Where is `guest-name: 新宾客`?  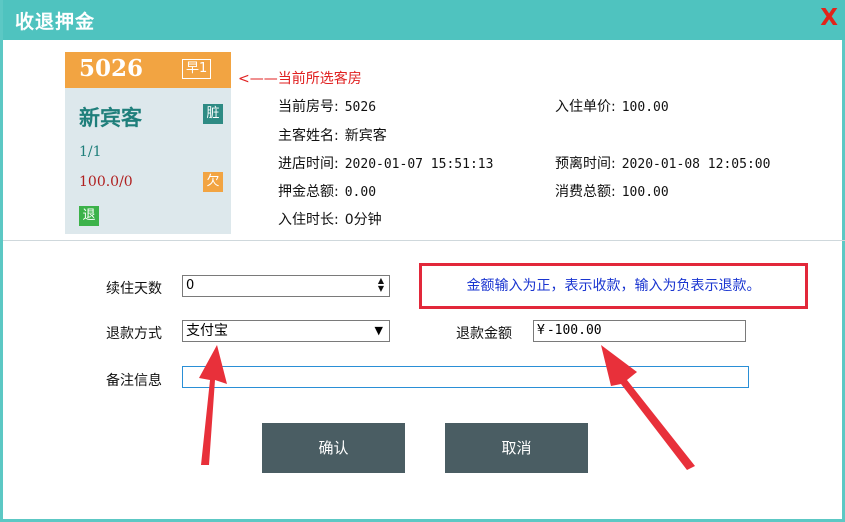
guest-name: 新宾客 is located at coordinates (110, 118).